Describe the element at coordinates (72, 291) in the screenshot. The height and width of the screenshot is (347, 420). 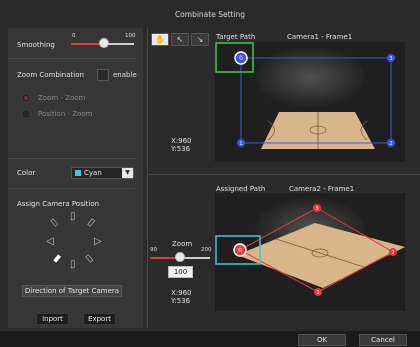
I see `direction-of-target-camera-button: Direction of Target Camera` at that location.